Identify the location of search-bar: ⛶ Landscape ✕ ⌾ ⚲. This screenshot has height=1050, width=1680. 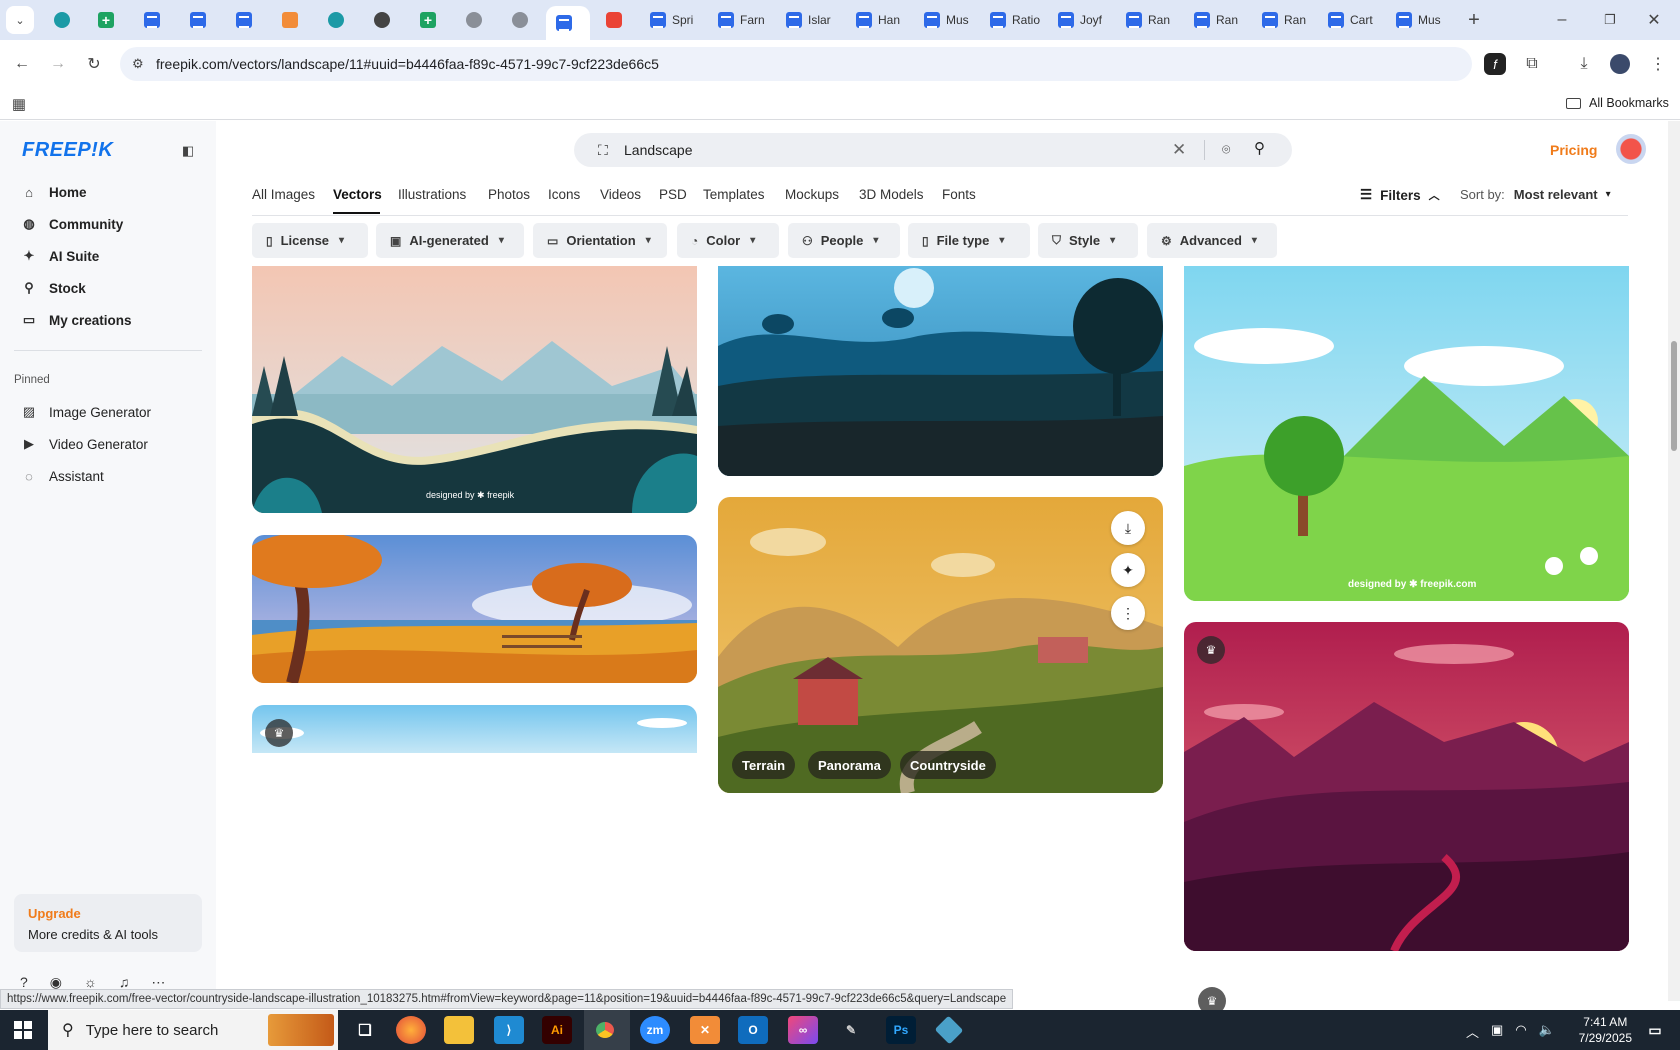
(933, 150).